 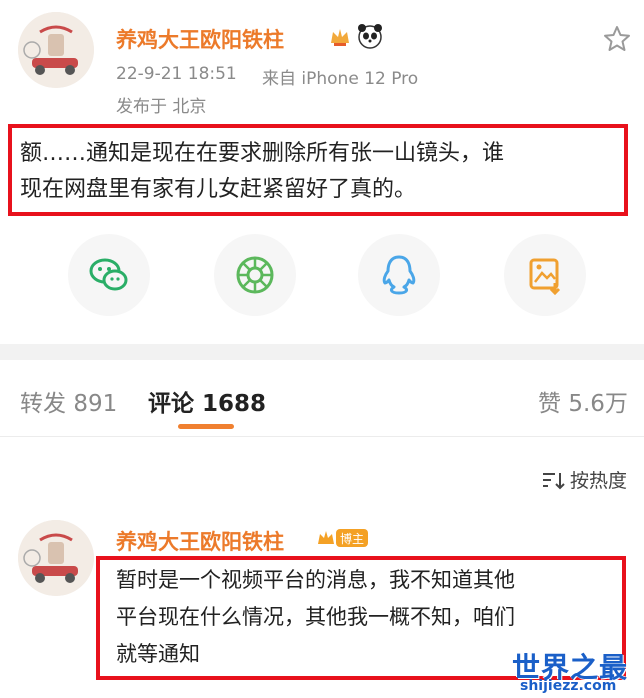 I want to click on author-avatar, so click(x=56, y=50).